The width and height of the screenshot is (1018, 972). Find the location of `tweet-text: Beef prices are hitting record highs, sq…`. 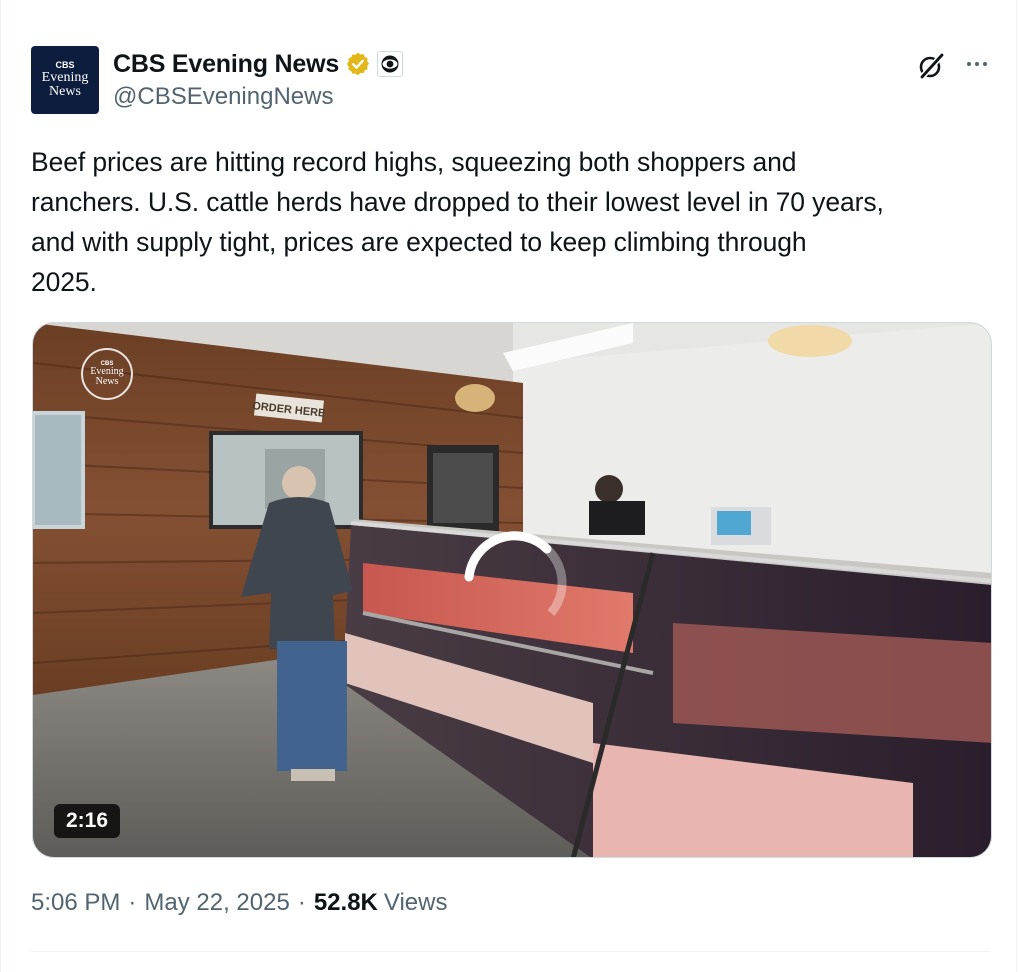

tweet-text: Beef prices are hitting record highs, sq… is located at coordinates (457, 222).